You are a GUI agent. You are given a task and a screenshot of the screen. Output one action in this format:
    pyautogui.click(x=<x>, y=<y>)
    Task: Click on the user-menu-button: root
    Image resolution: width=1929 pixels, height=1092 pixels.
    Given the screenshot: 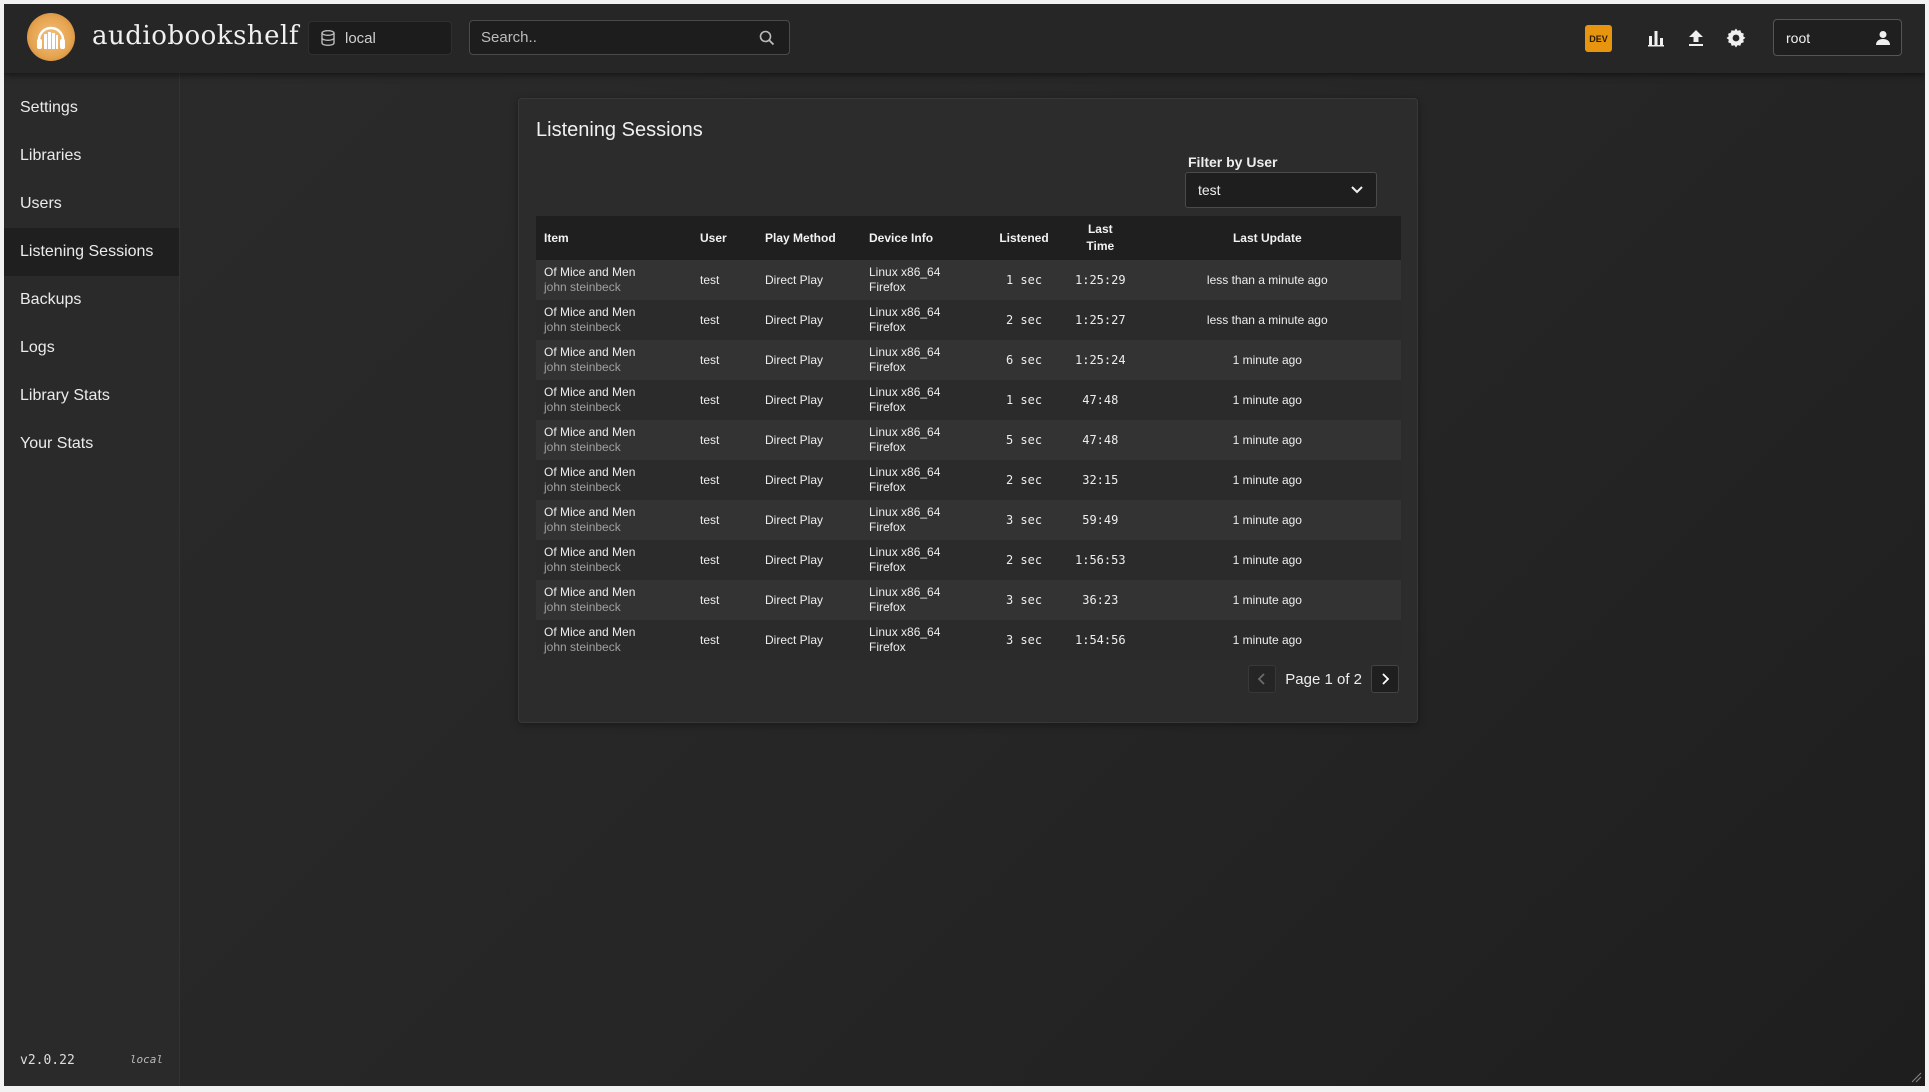 What is the action you would take?
    pyautogui.click(x=1837, y=37)
    